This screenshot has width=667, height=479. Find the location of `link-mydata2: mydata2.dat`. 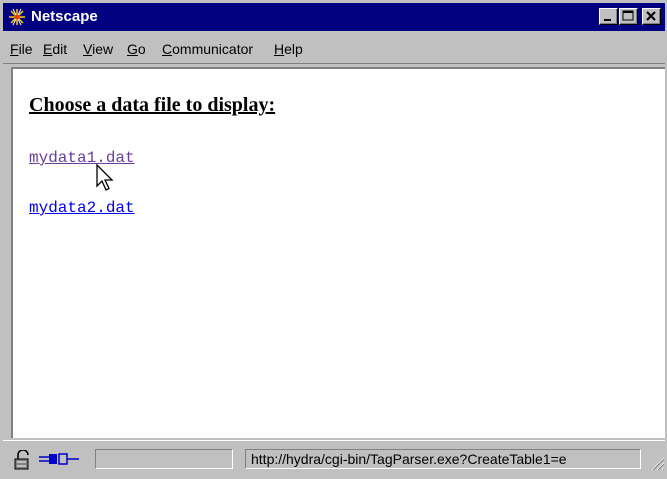

link-mydata2: mydata2.dat is located at coordinates (82, 208).